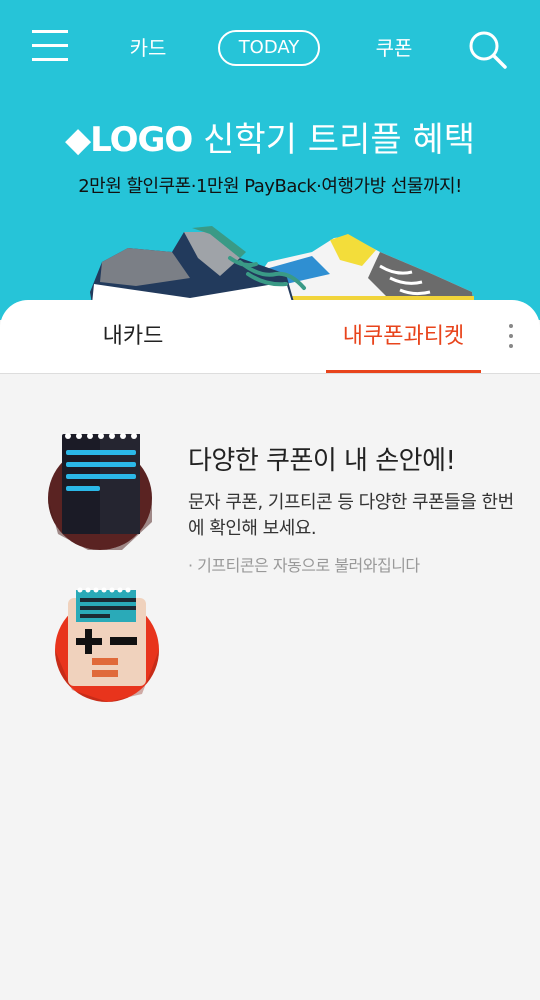 Image resolution: width=540 pixels, height=1000 pixels. Describe the element at coordinates (269, 48) in the screenshot. I see `nav-tab-today: TODAY` at that location.